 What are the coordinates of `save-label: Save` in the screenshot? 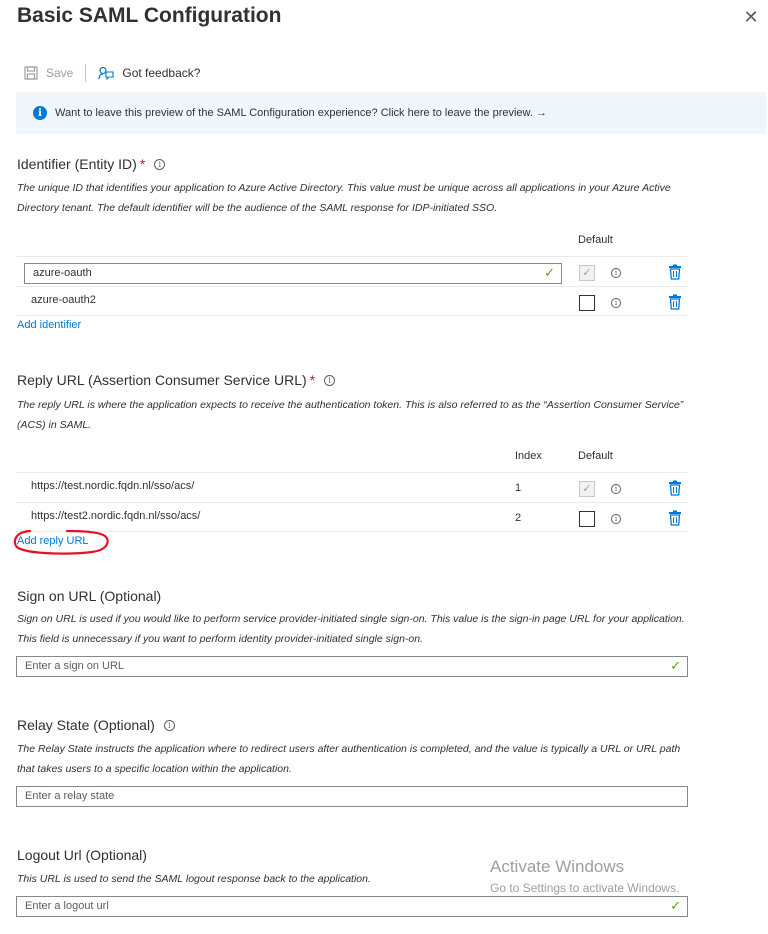 It's located at (60, 73).